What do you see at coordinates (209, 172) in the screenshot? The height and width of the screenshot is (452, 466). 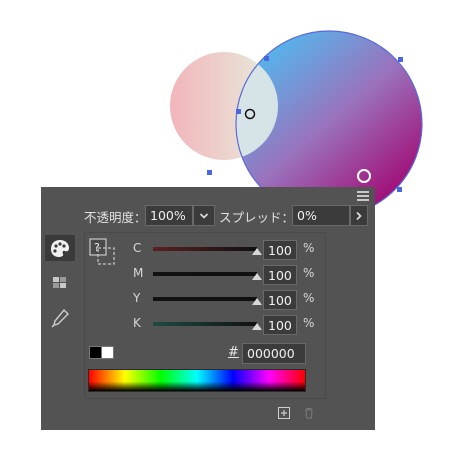 I see `anchor-point-bottom-left` at bounding box center [209, 172].